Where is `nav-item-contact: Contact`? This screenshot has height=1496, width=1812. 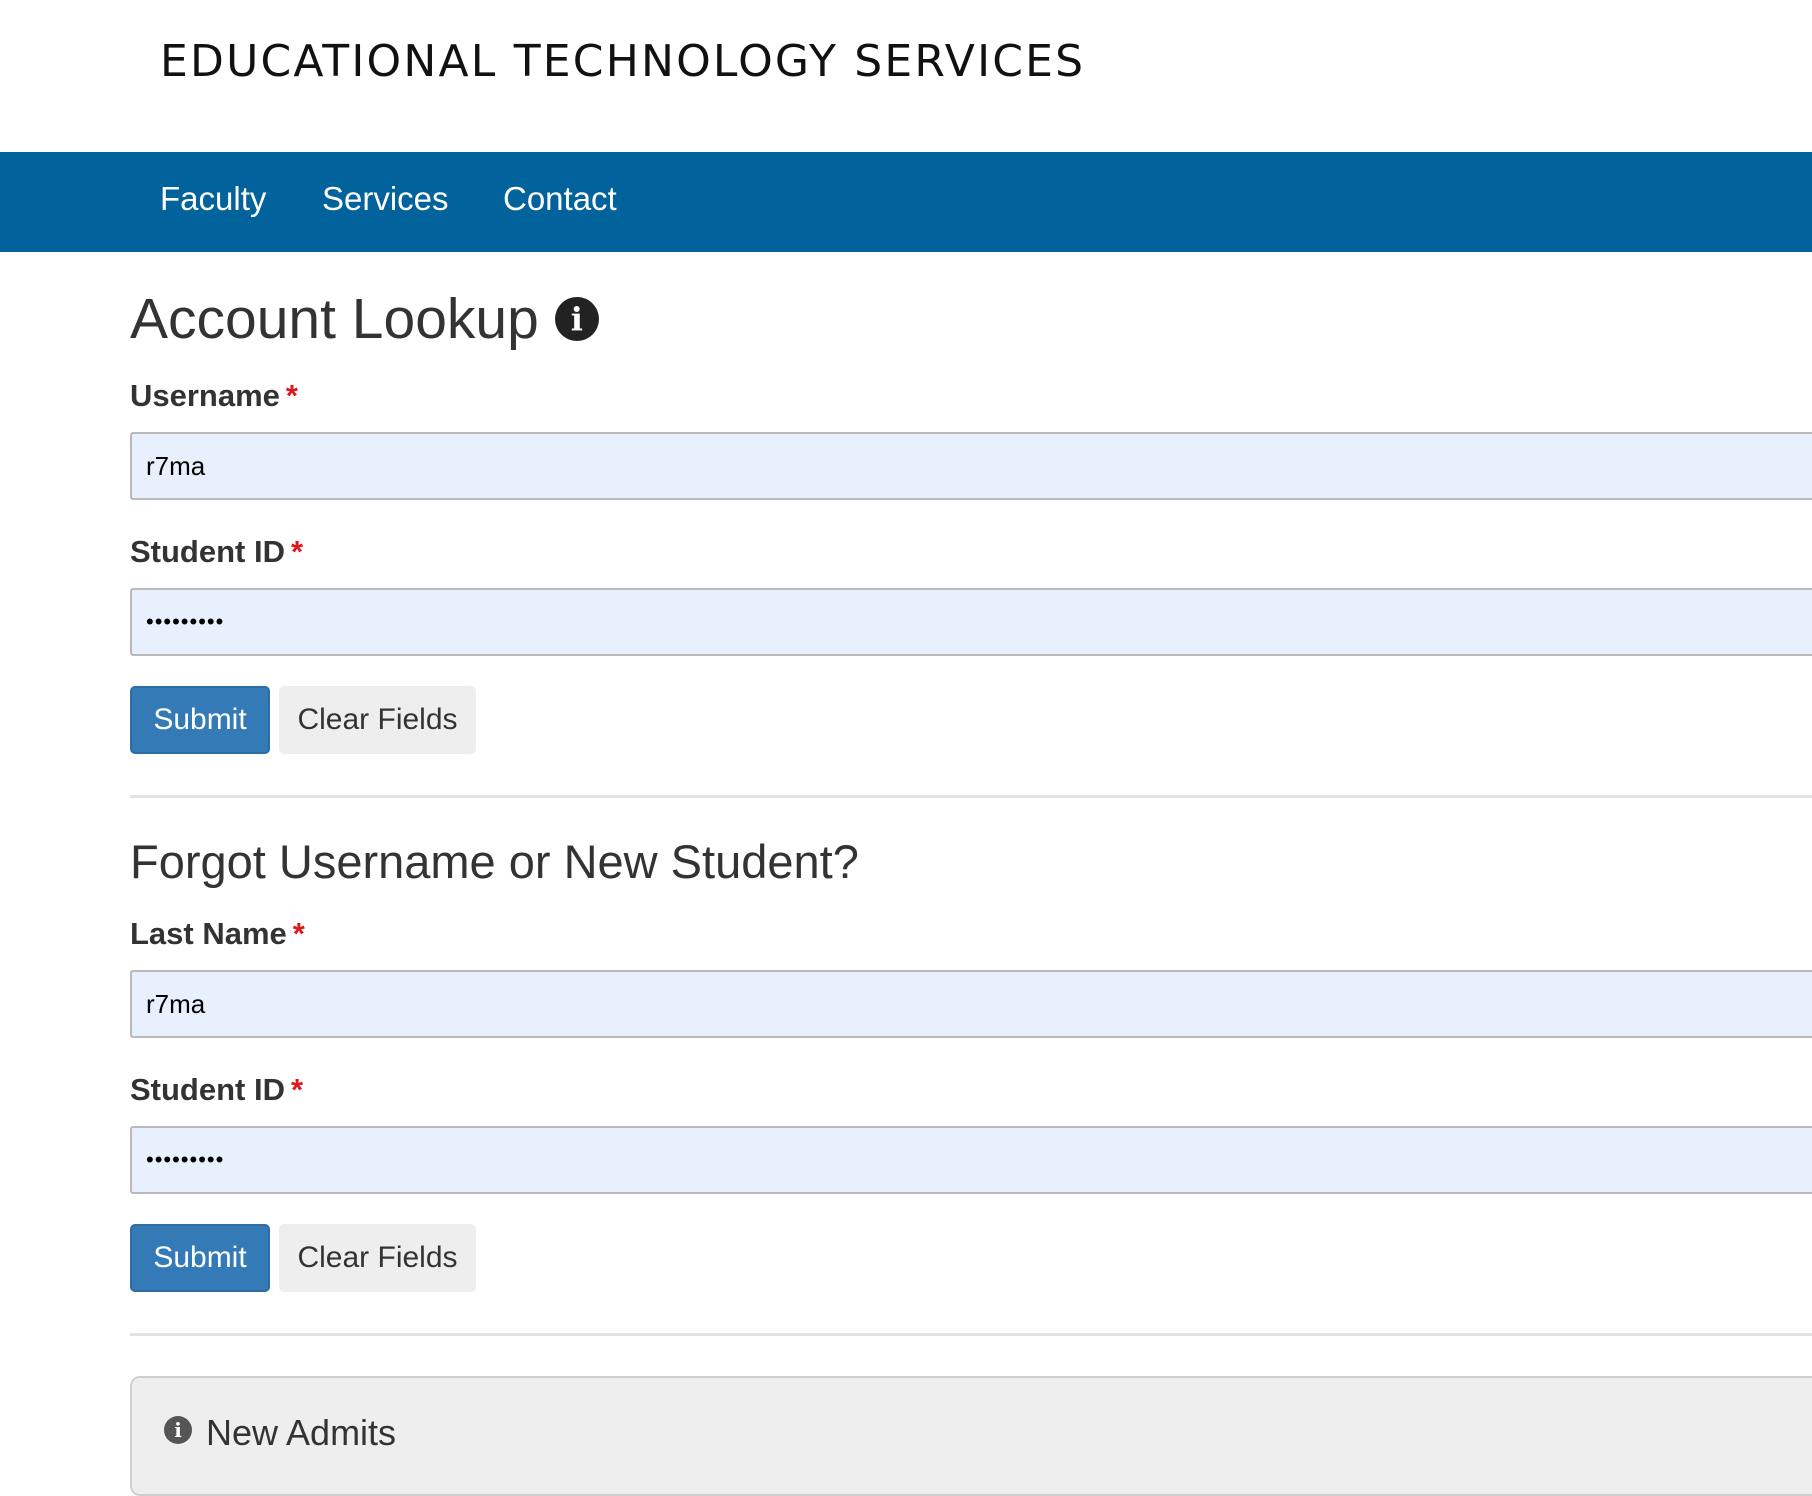
nav-item-contact: Contact is located at coordinates (560, 199).